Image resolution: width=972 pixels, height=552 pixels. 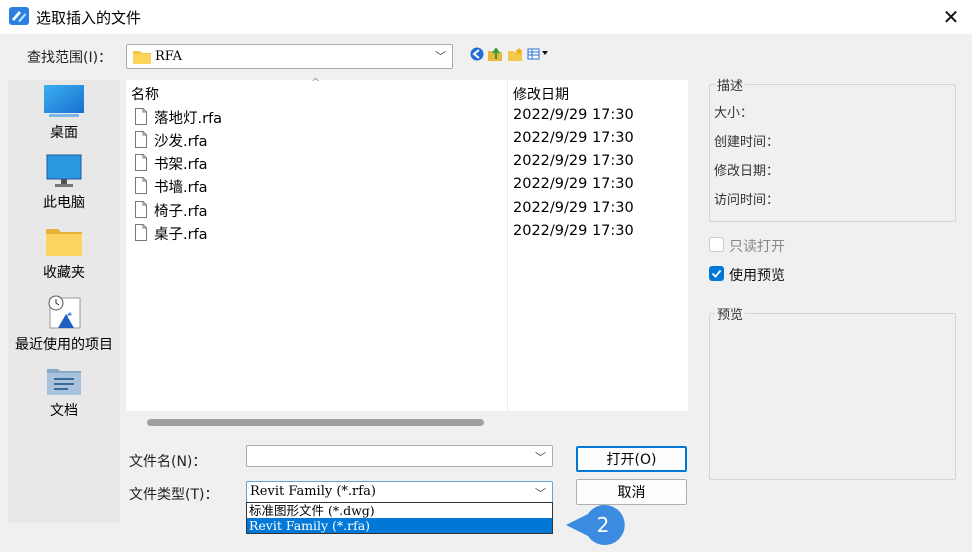 I want to click on lookin-combo: RFA ﹀, so click(x=289, y=56).